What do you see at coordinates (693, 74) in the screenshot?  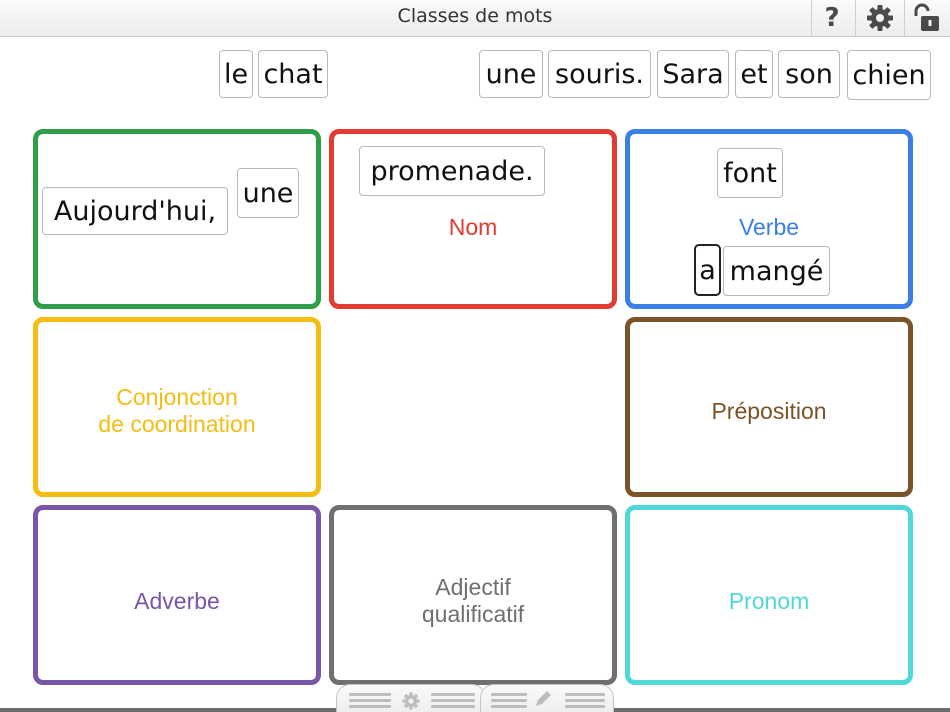 I see `word-tile-sara: Sara` at bounding box center [693, 74].